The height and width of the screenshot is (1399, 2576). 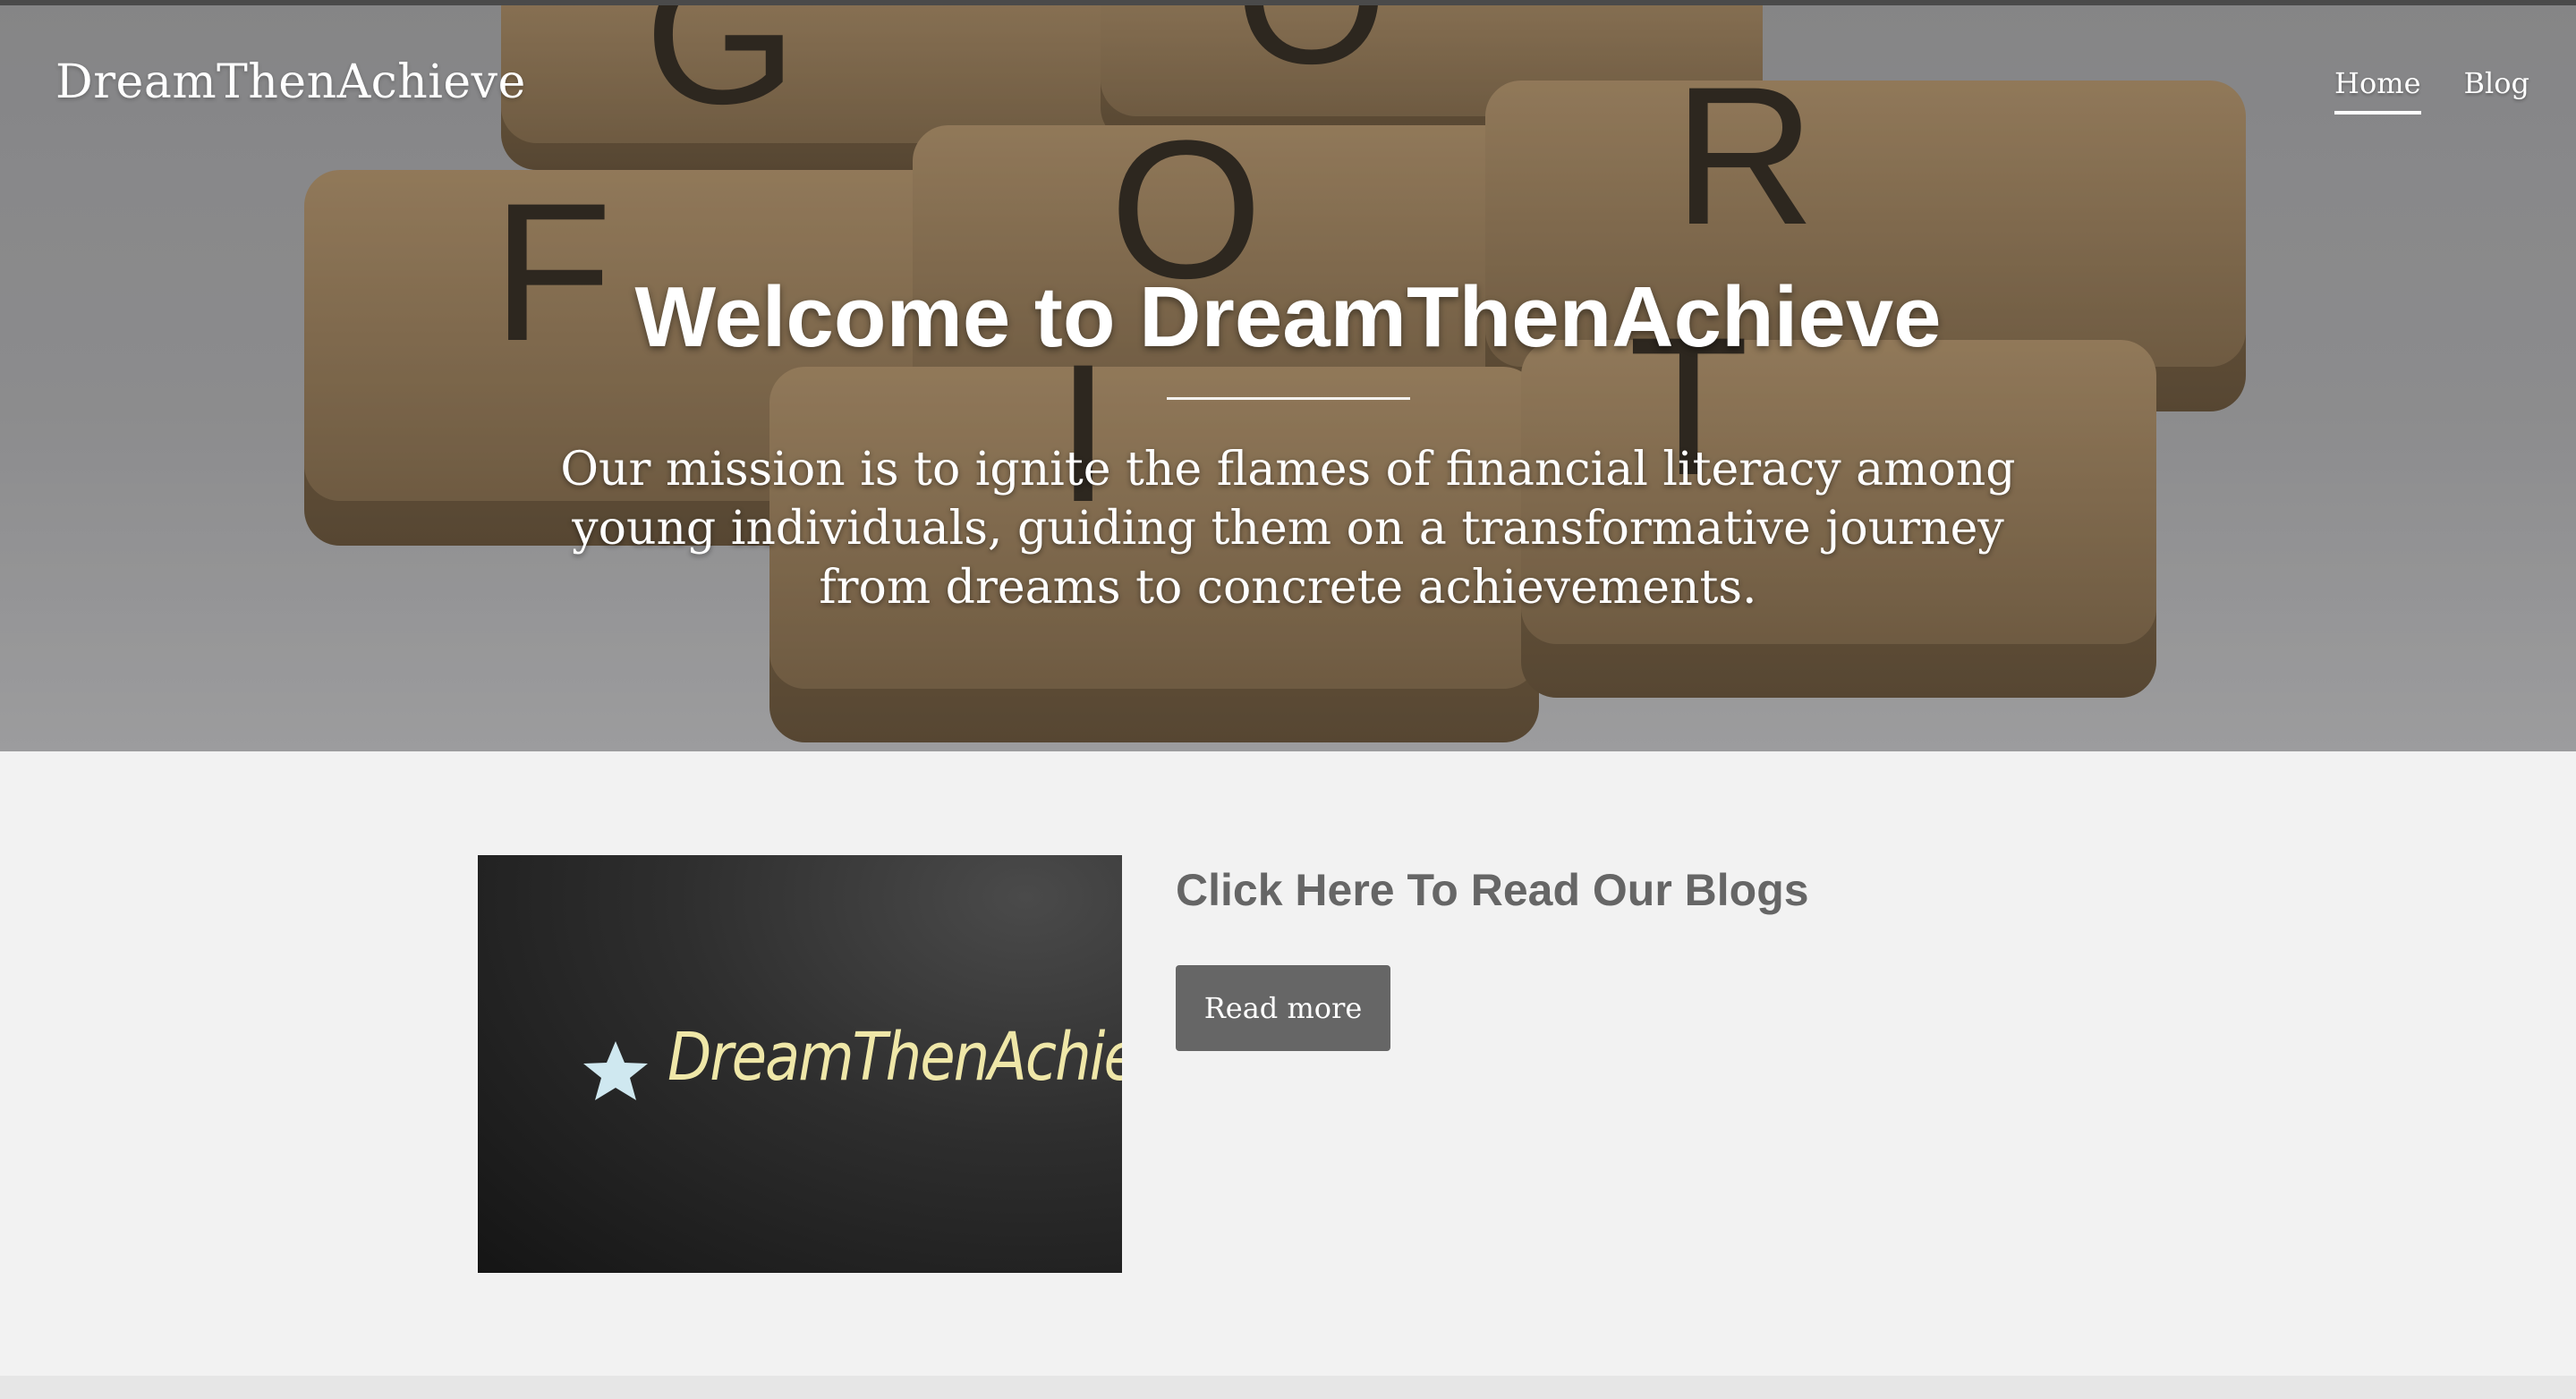 What do you see at coordinates (894, 1058) in the screenshot?
I see `blog-image-logo-text: DreamThenAchieve` at bounding box center [894, 1058].